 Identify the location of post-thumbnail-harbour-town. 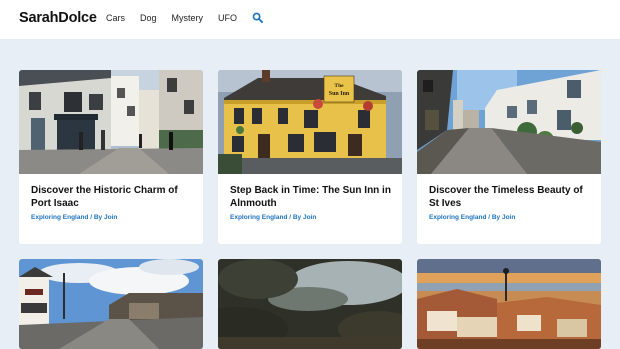
(509, 304).